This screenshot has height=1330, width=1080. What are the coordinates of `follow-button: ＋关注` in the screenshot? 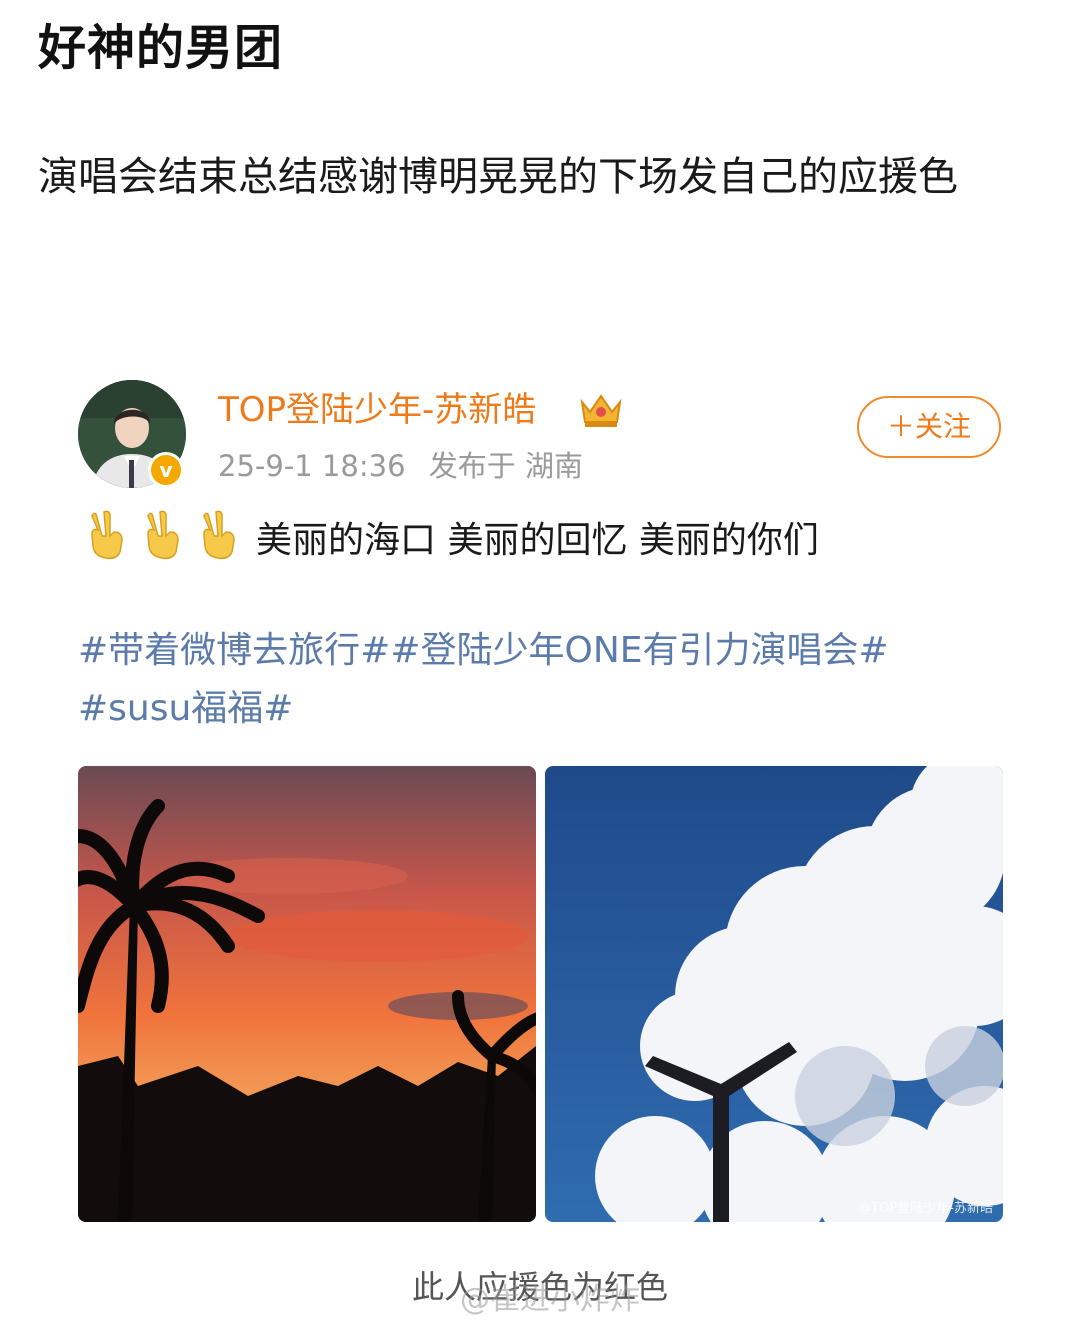 It's located at (929, 427).